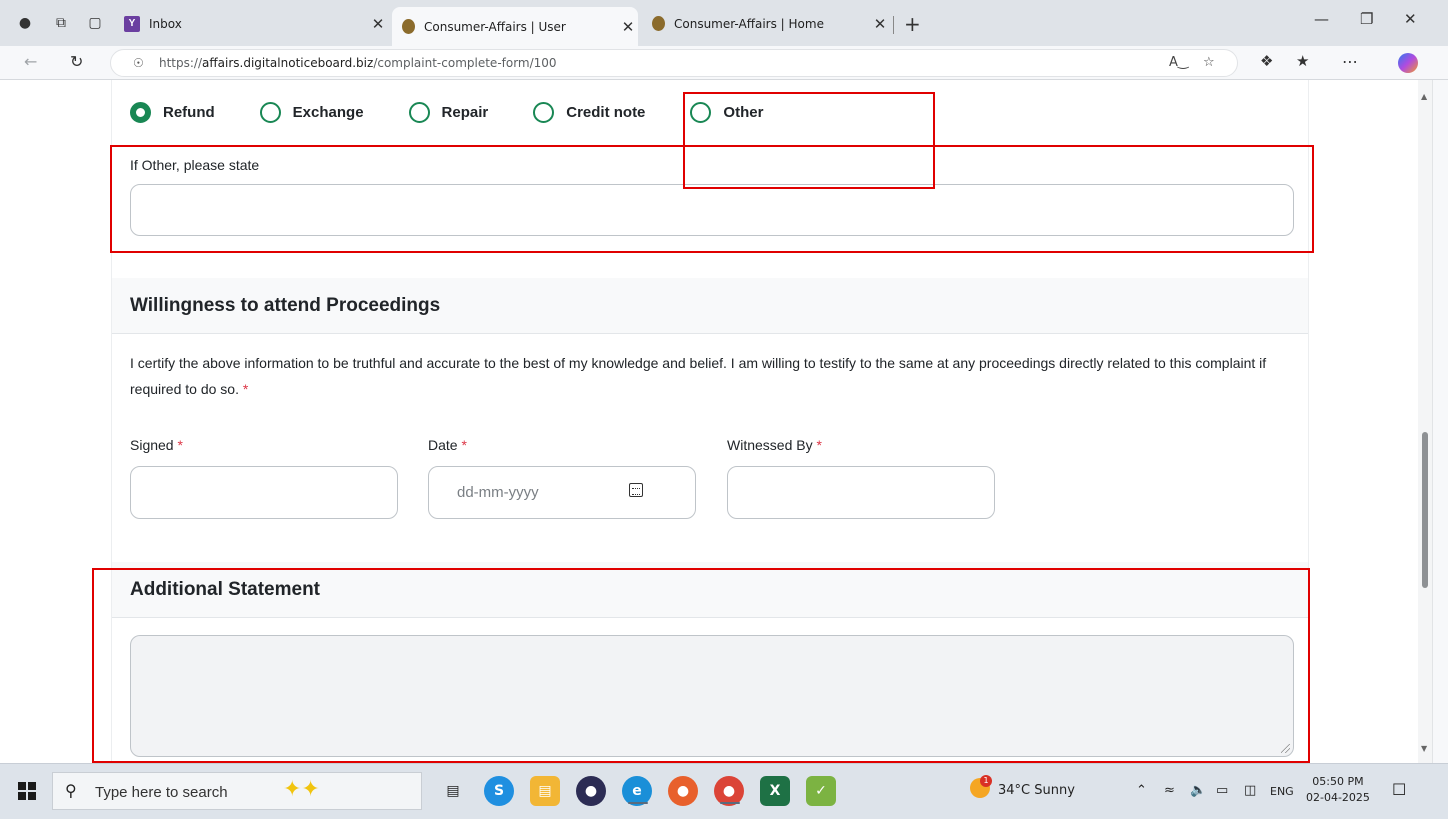 This screenshot has height=819, width=1448. What do you see at coordinates (636, 490) in the screenshot?
I see `calendar-icon` at bounding box center [636, 490].